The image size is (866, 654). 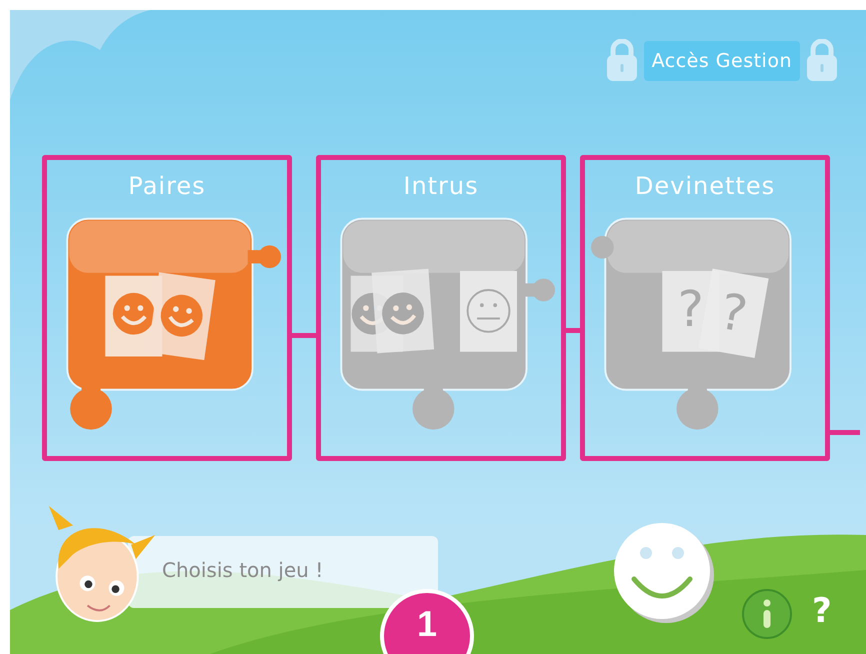 What do you see at coordinates (822, 611) in the screenshot?
I see `help-button: ?` at bounding box center [822, 611].